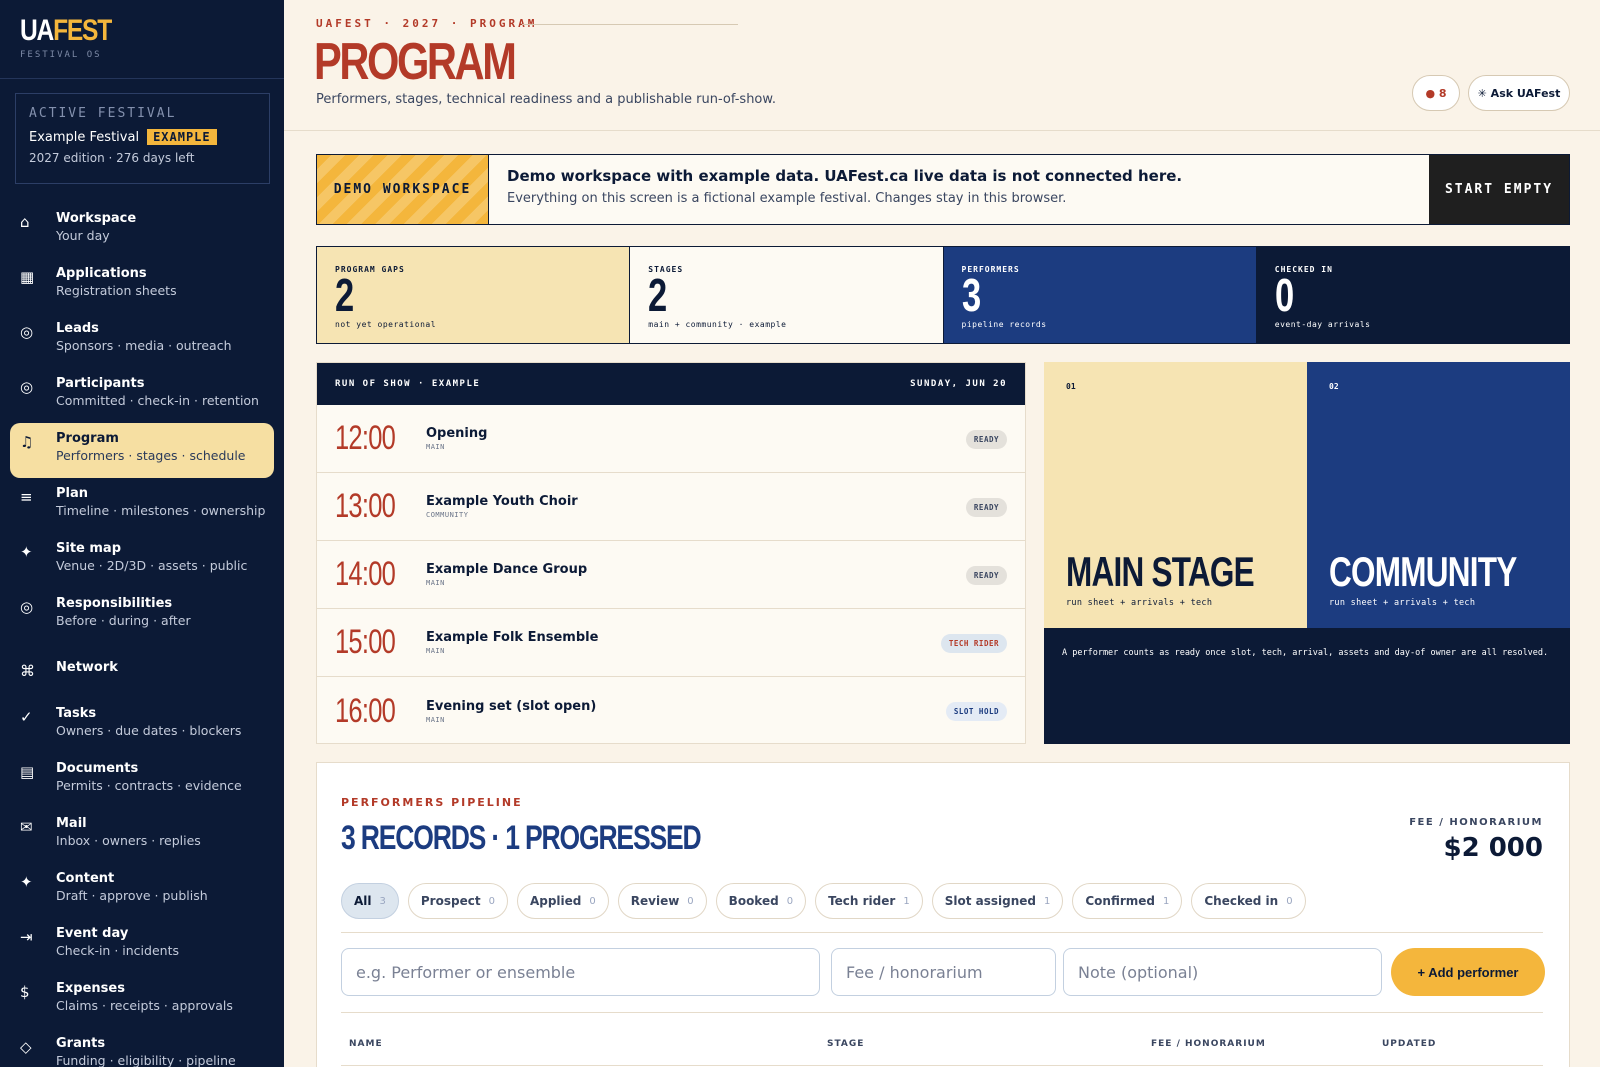 The height and width of the screenshot is (1067, 1600). Describe the element at coordinates (671, 507) in the screenshot. I see `run-of-show-row: 13:00 Example Youth Choir COMMUNITY READY` at that location.